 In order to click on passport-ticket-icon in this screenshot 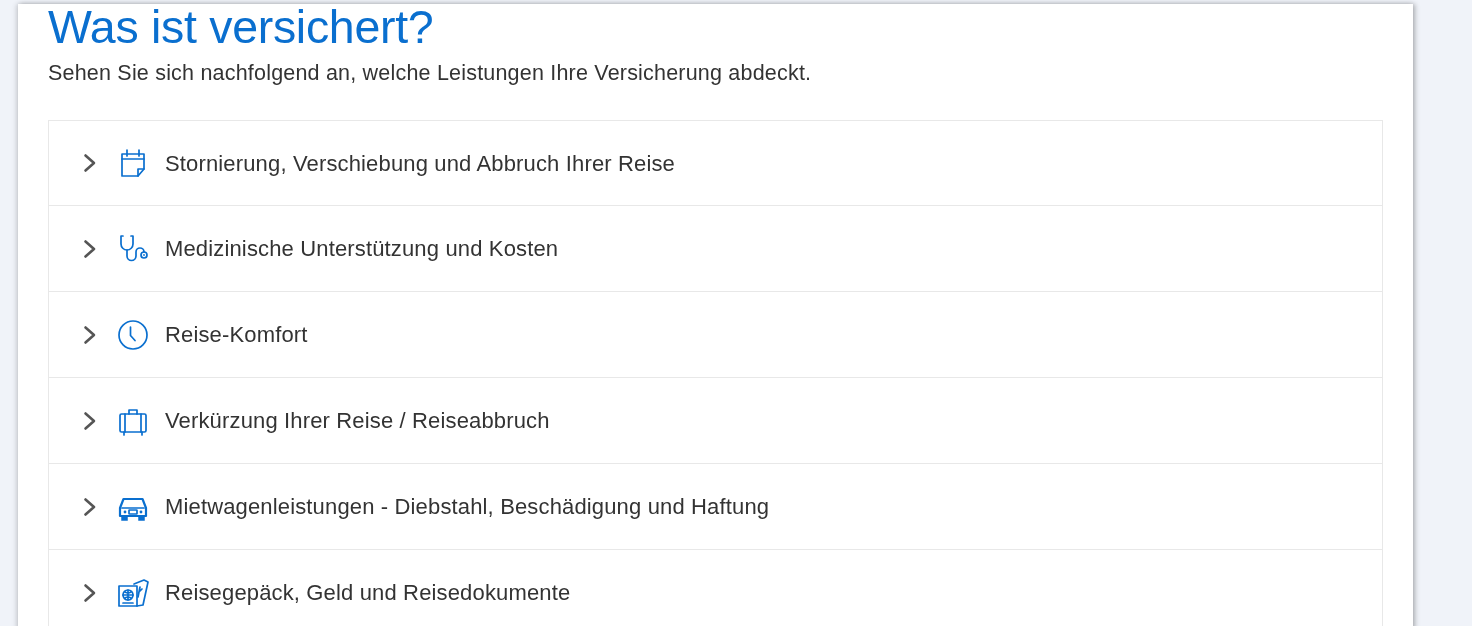, I will do `click(133, 592)`.